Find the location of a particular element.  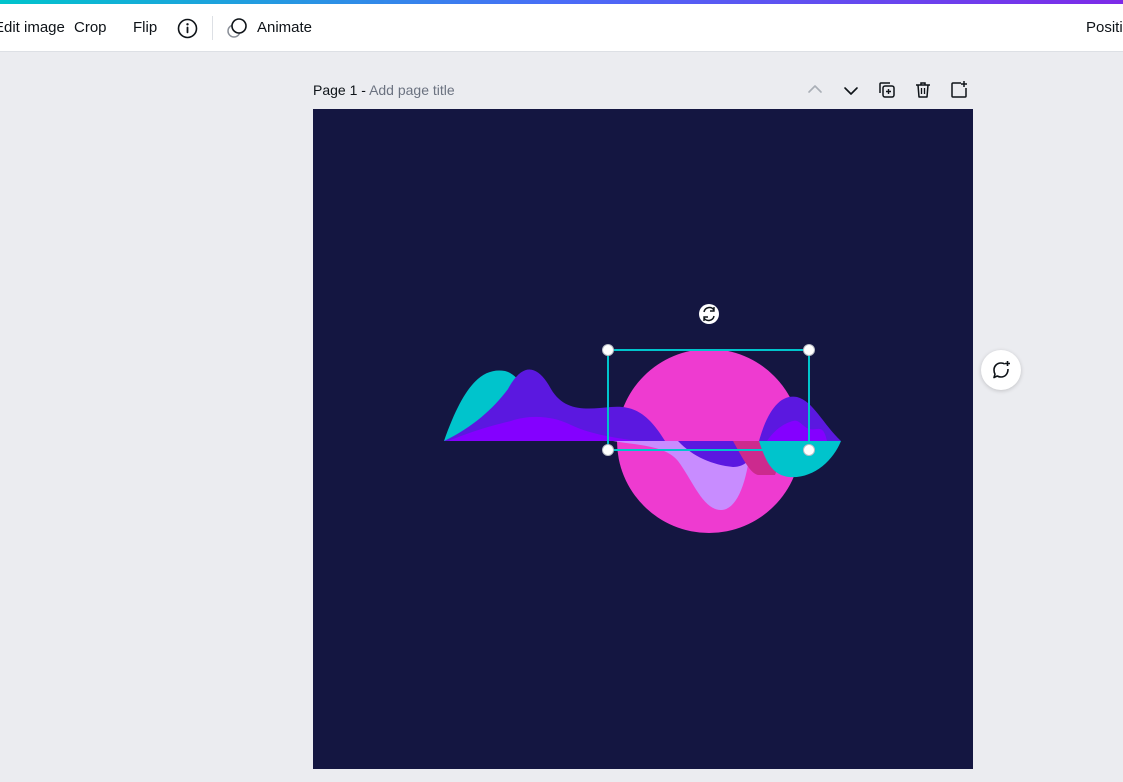

chevron-up-icon is located at coordinates (815, 90).